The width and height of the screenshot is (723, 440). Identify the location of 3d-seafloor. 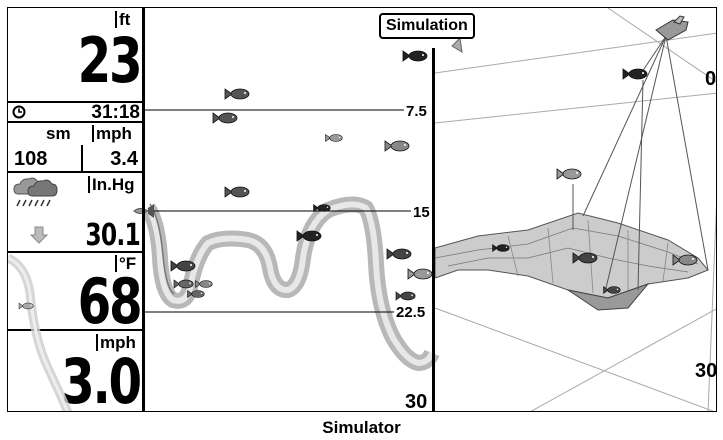
(571, 261).